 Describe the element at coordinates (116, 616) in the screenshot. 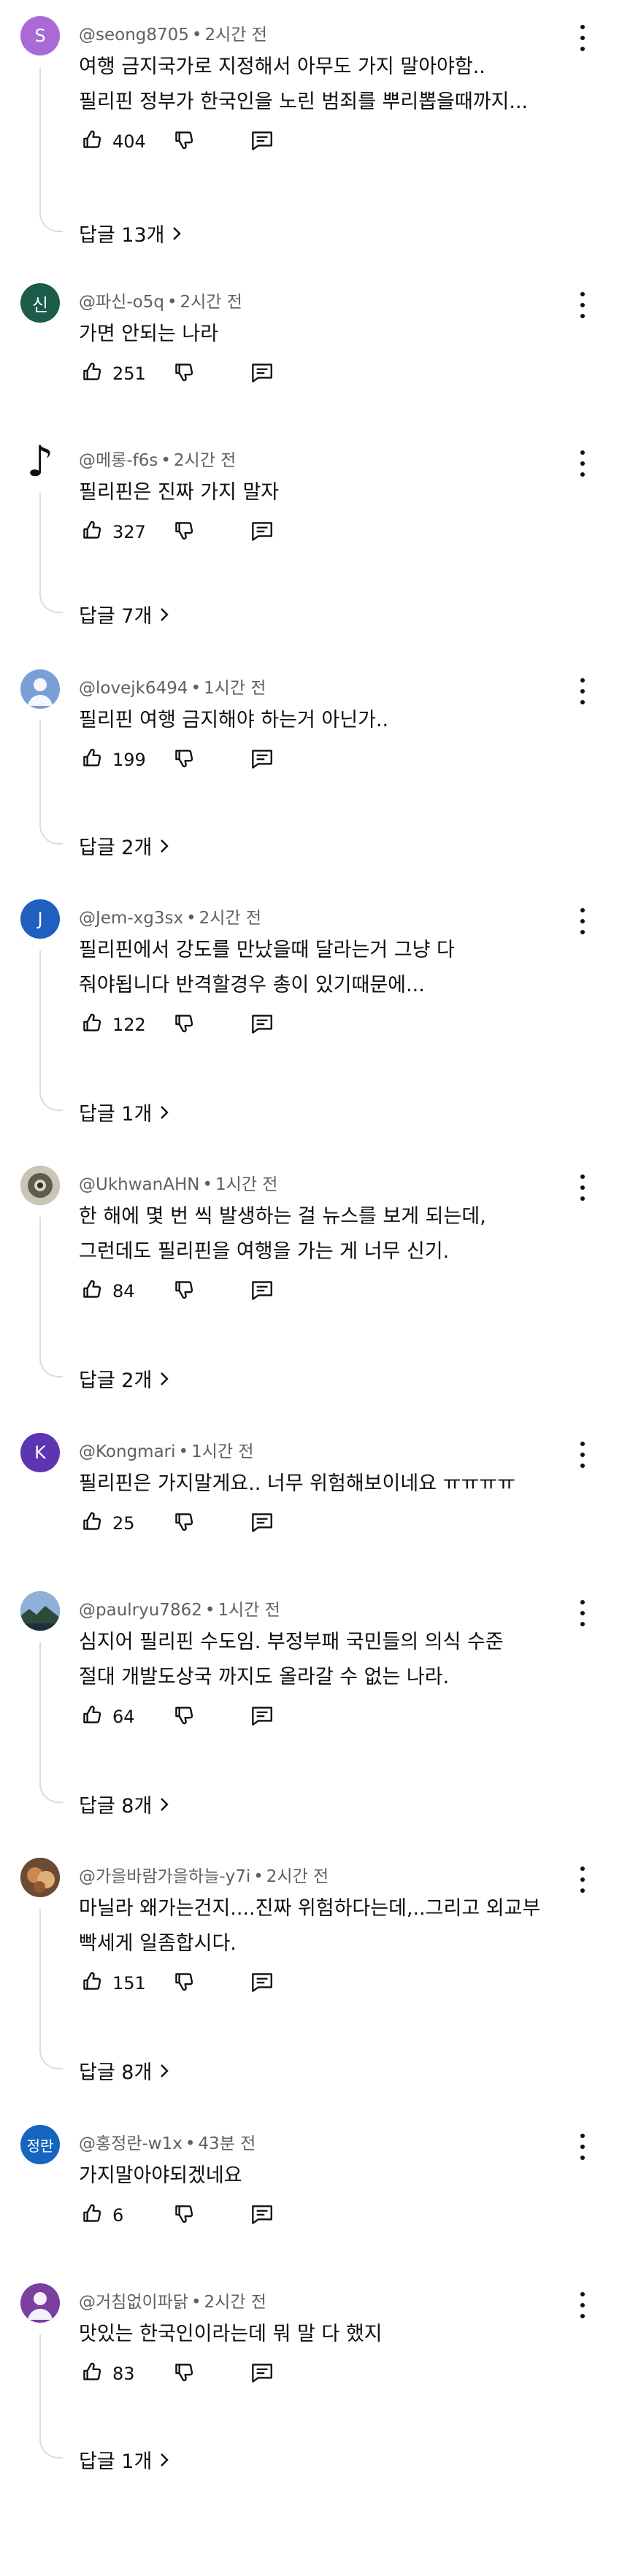

I see `view-replies-label: 답글 7개` at that location.